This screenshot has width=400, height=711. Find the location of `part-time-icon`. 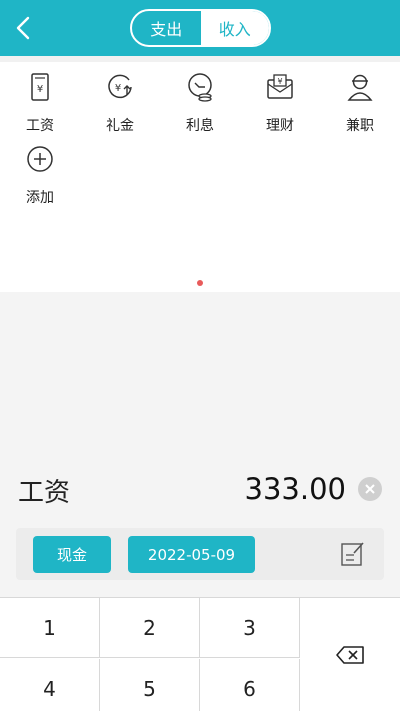

part-time-icon is located at coordinates (360, 87).